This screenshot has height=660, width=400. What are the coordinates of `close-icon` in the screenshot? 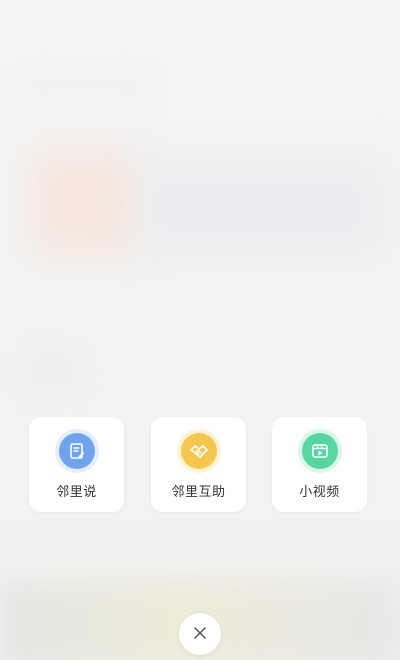 It's located at (200, 634).